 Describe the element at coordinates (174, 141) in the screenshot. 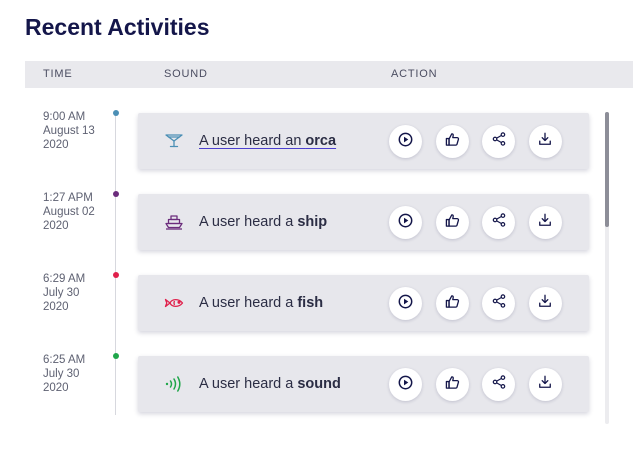

I see `glass-icon` at that location.